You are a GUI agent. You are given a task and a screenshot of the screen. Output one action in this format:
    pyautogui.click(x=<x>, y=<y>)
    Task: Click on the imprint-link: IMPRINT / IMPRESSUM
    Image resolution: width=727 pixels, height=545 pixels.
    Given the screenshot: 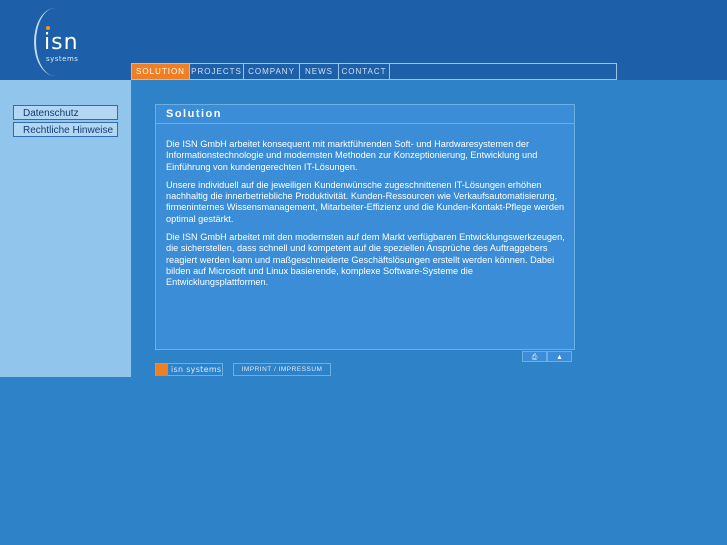 What is the action you would take?
    pyautogui.click(x=282, y=369)
    